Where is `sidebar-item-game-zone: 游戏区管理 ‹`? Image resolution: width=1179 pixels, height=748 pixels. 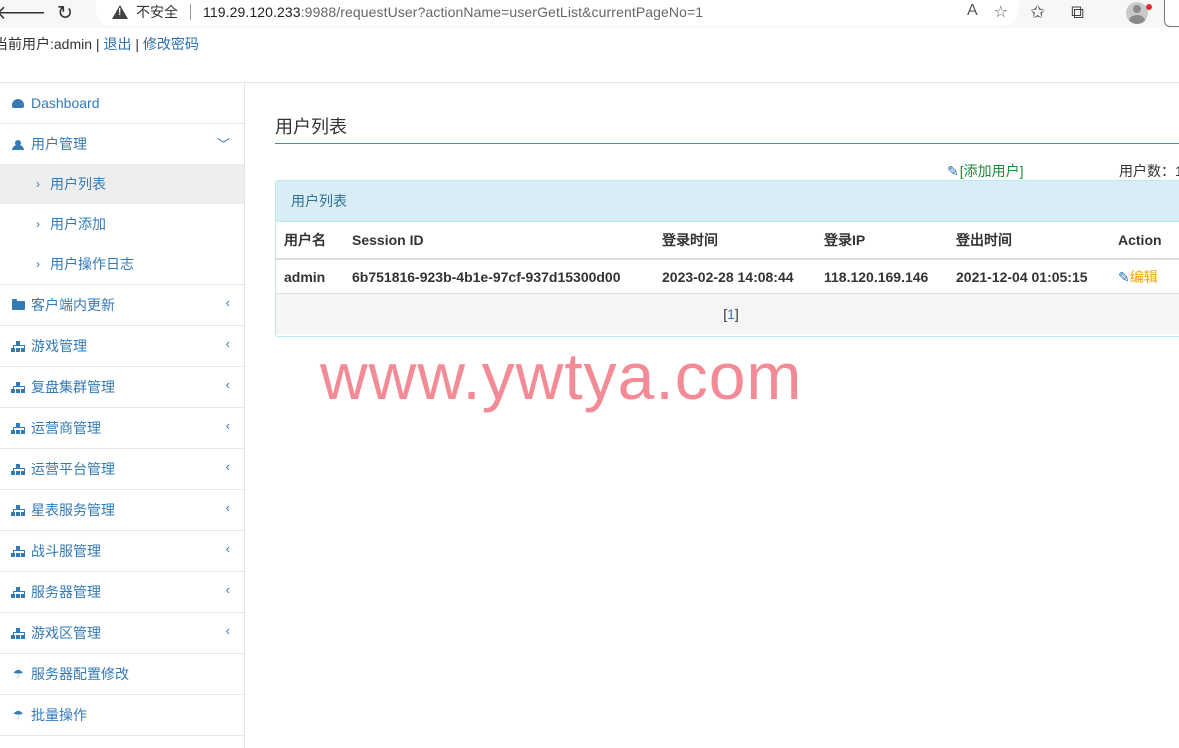 sidebar-item-game-zone: 游戏区管理 ‹ is located at coordinates (122, 633).